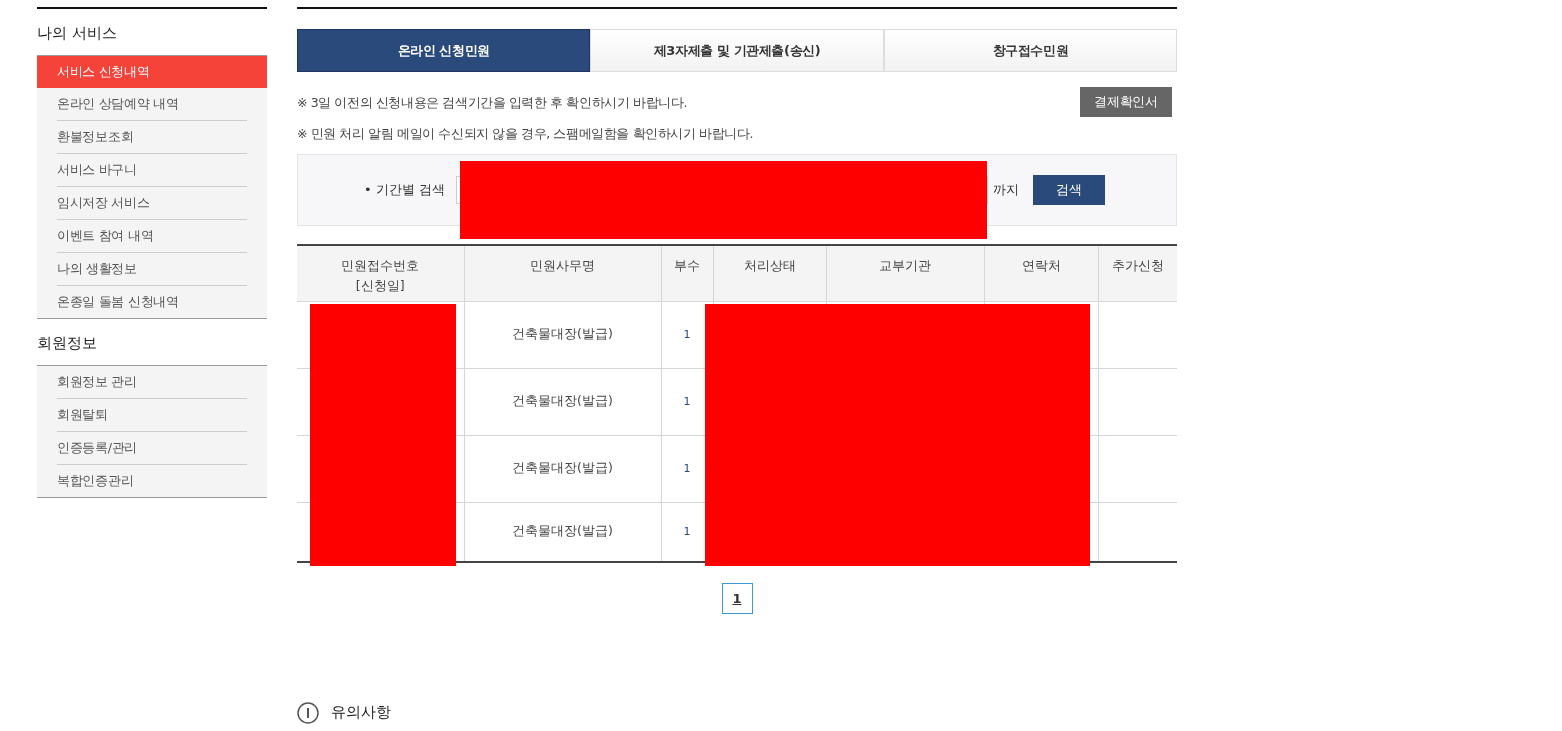 The width and height of the screenshot is (1562, 731). Describe the element at coordinates (152, 269) in the screenshot. I see `sidebar-item: 나의 생활정보` at that location.